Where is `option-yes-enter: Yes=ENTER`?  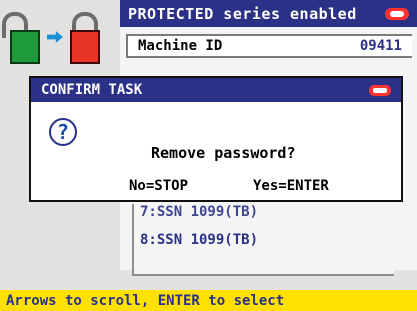 option-yes-enter: Yes=ENTER is located at coordinates (291, 186).